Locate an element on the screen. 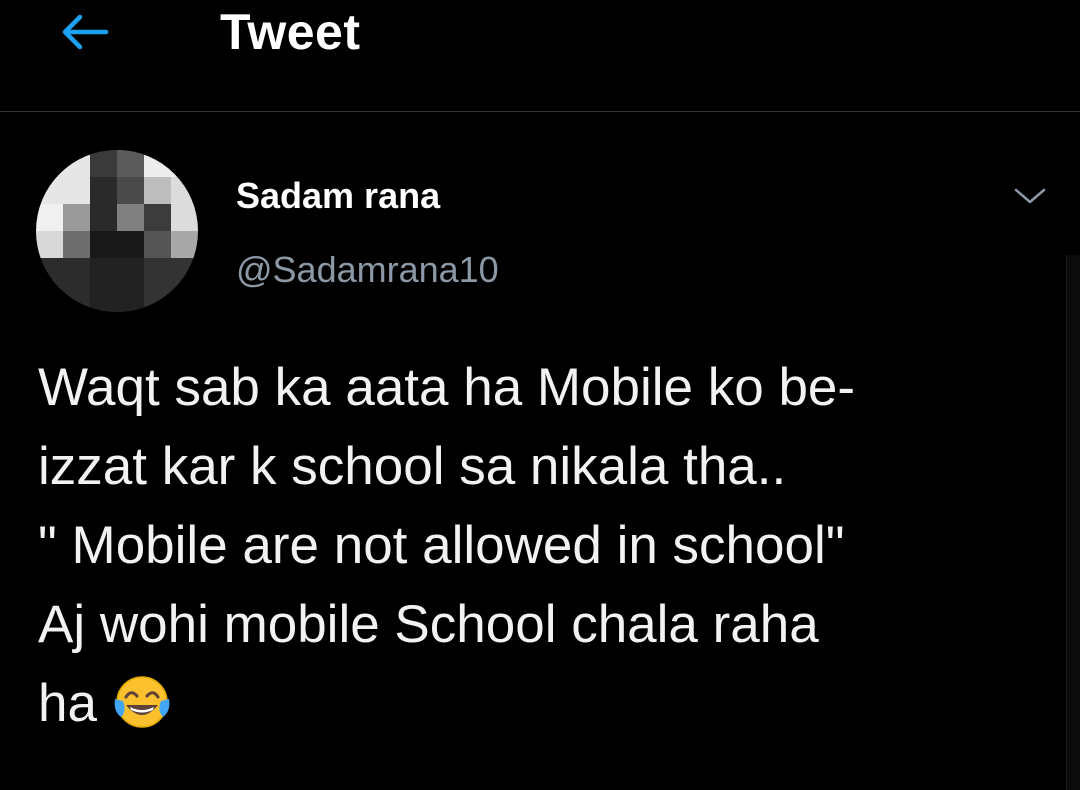  avatar-image is located at coordinates (117, 231).